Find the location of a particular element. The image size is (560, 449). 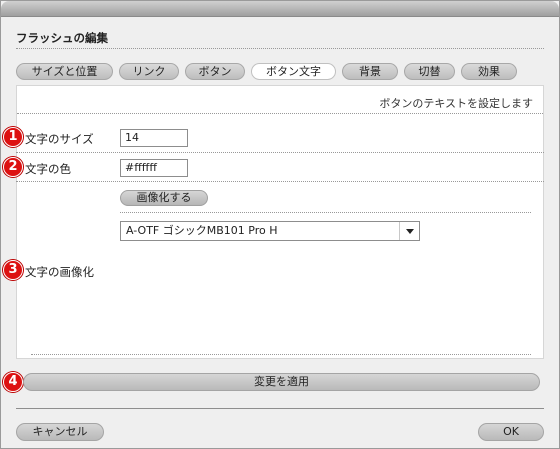

marker-1-badge: 1 is located at coordinates (13, 137).